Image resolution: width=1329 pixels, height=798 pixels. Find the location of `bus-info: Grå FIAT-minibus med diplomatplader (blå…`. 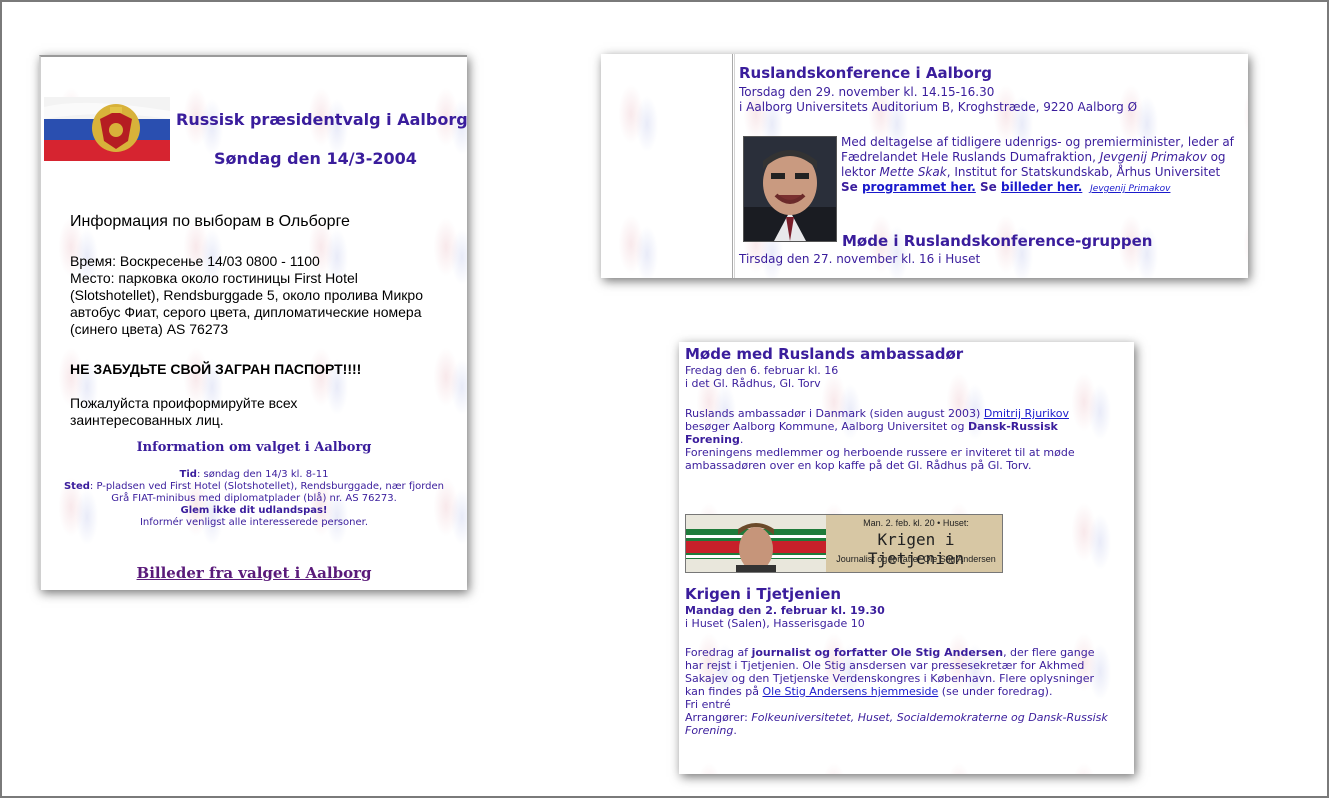

bus-info: Grå FIAT-minibus med diplomatplader (blå… is located at coordinates (254, 498).